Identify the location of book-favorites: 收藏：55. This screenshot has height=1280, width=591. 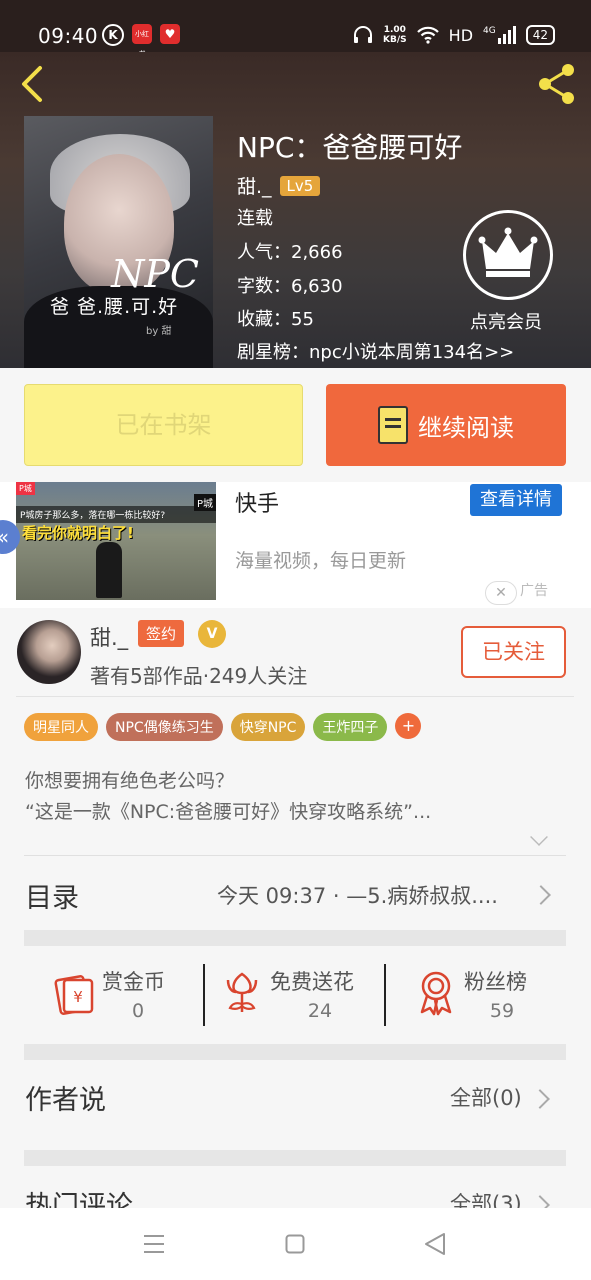
(275, 319).